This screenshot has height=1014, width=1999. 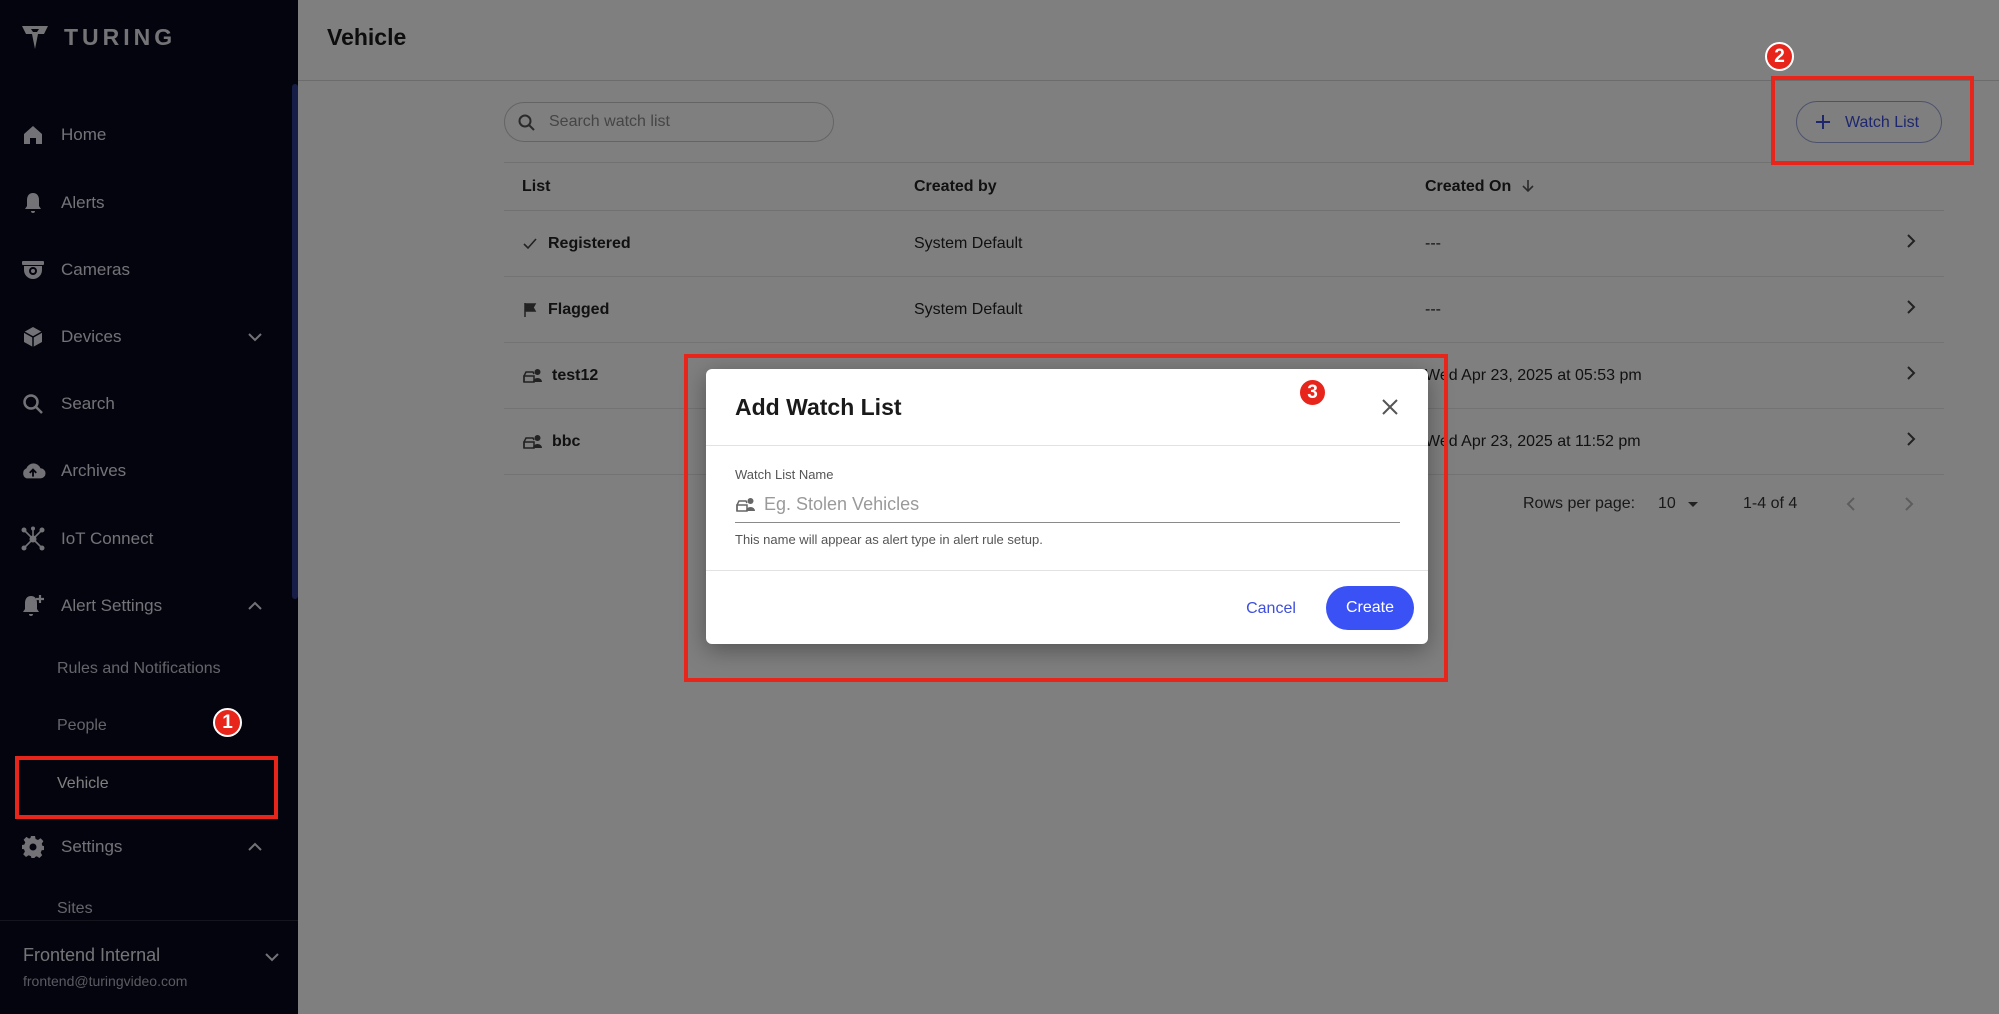 What do you see at coordinates (1779, 56) in the screenshot?
I see `annotation-badge-2: 2` at bounding box center [1779, 56].